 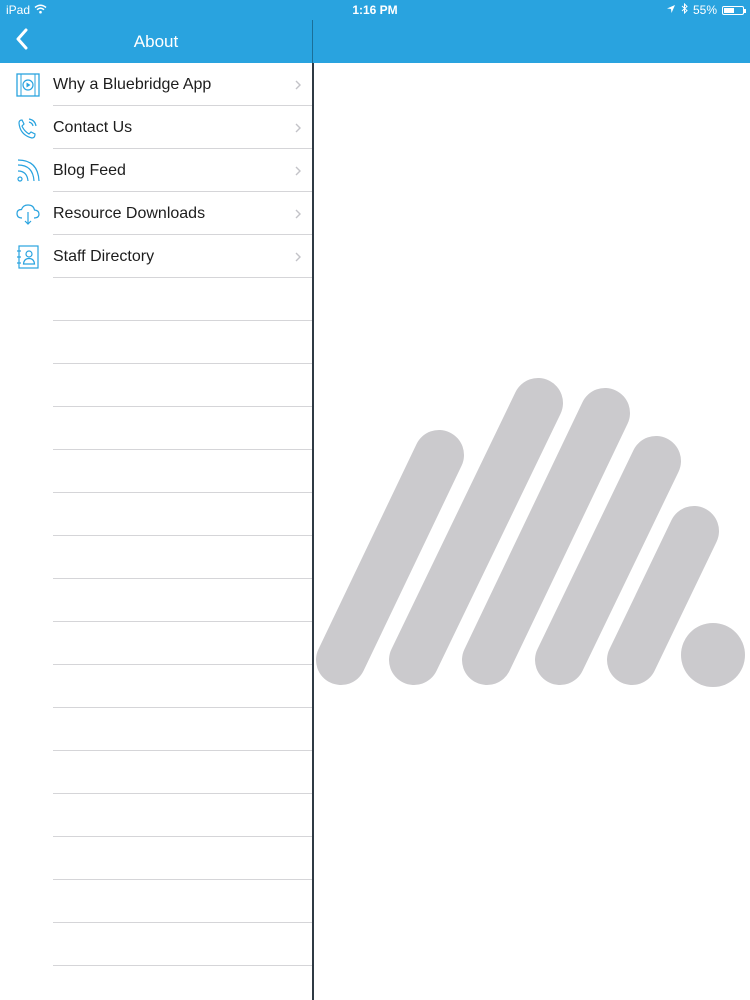 I want to click on menu-item-why-bluebridge: Why a Bluebridge App, so click(x=156, y=84).